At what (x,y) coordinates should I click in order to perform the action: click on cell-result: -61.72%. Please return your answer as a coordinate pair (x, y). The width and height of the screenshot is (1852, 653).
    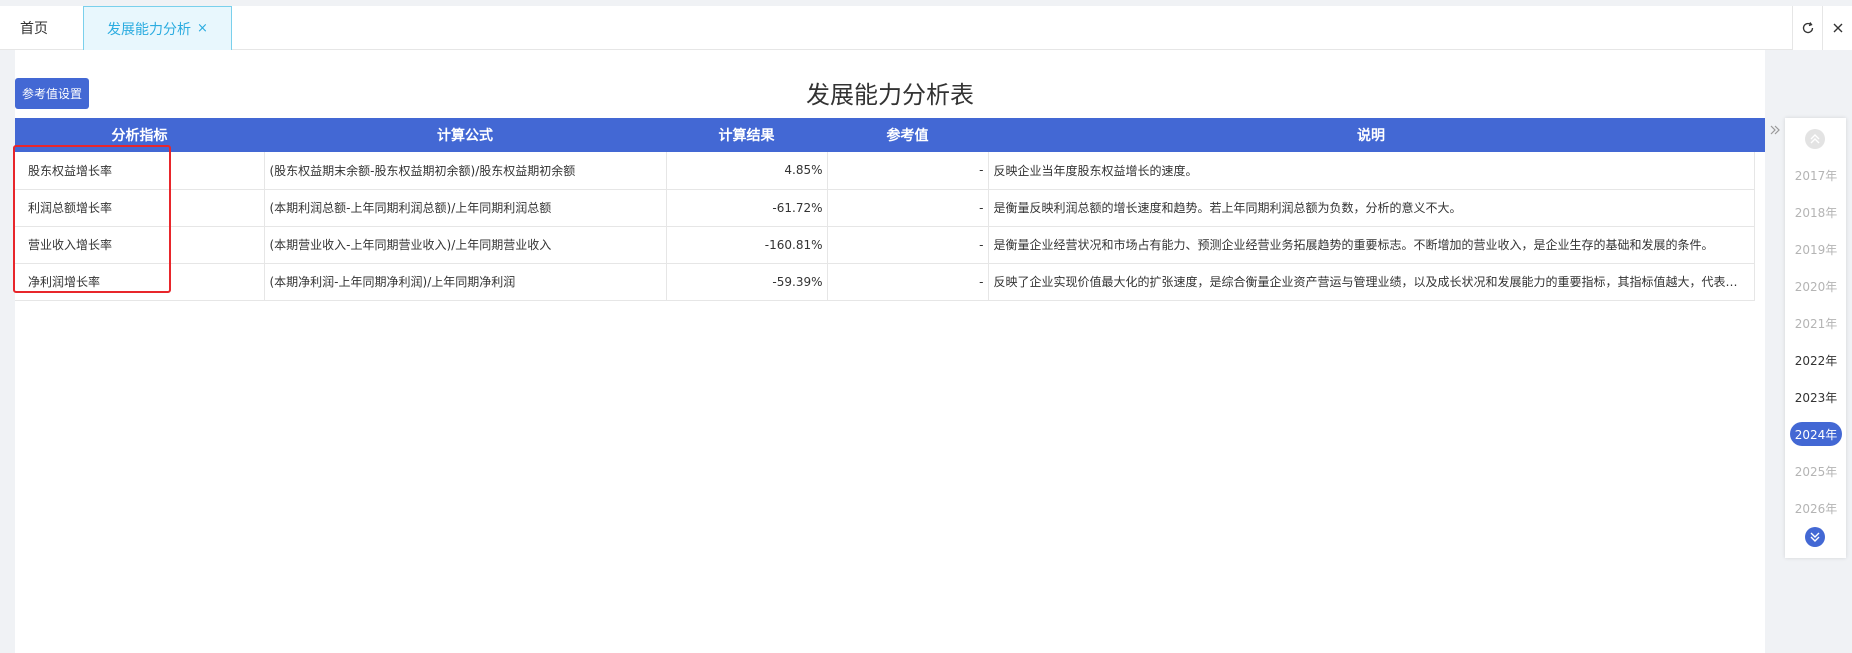
    Looking at the image, I should click on (747, 208).